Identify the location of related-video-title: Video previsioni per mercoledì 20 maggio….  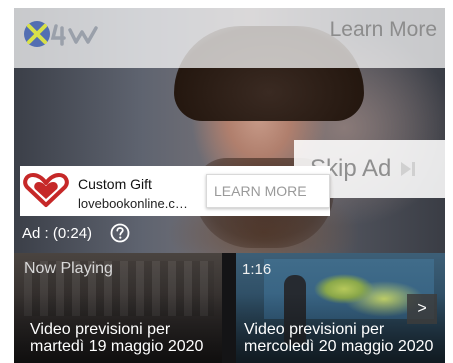
(339, 338).